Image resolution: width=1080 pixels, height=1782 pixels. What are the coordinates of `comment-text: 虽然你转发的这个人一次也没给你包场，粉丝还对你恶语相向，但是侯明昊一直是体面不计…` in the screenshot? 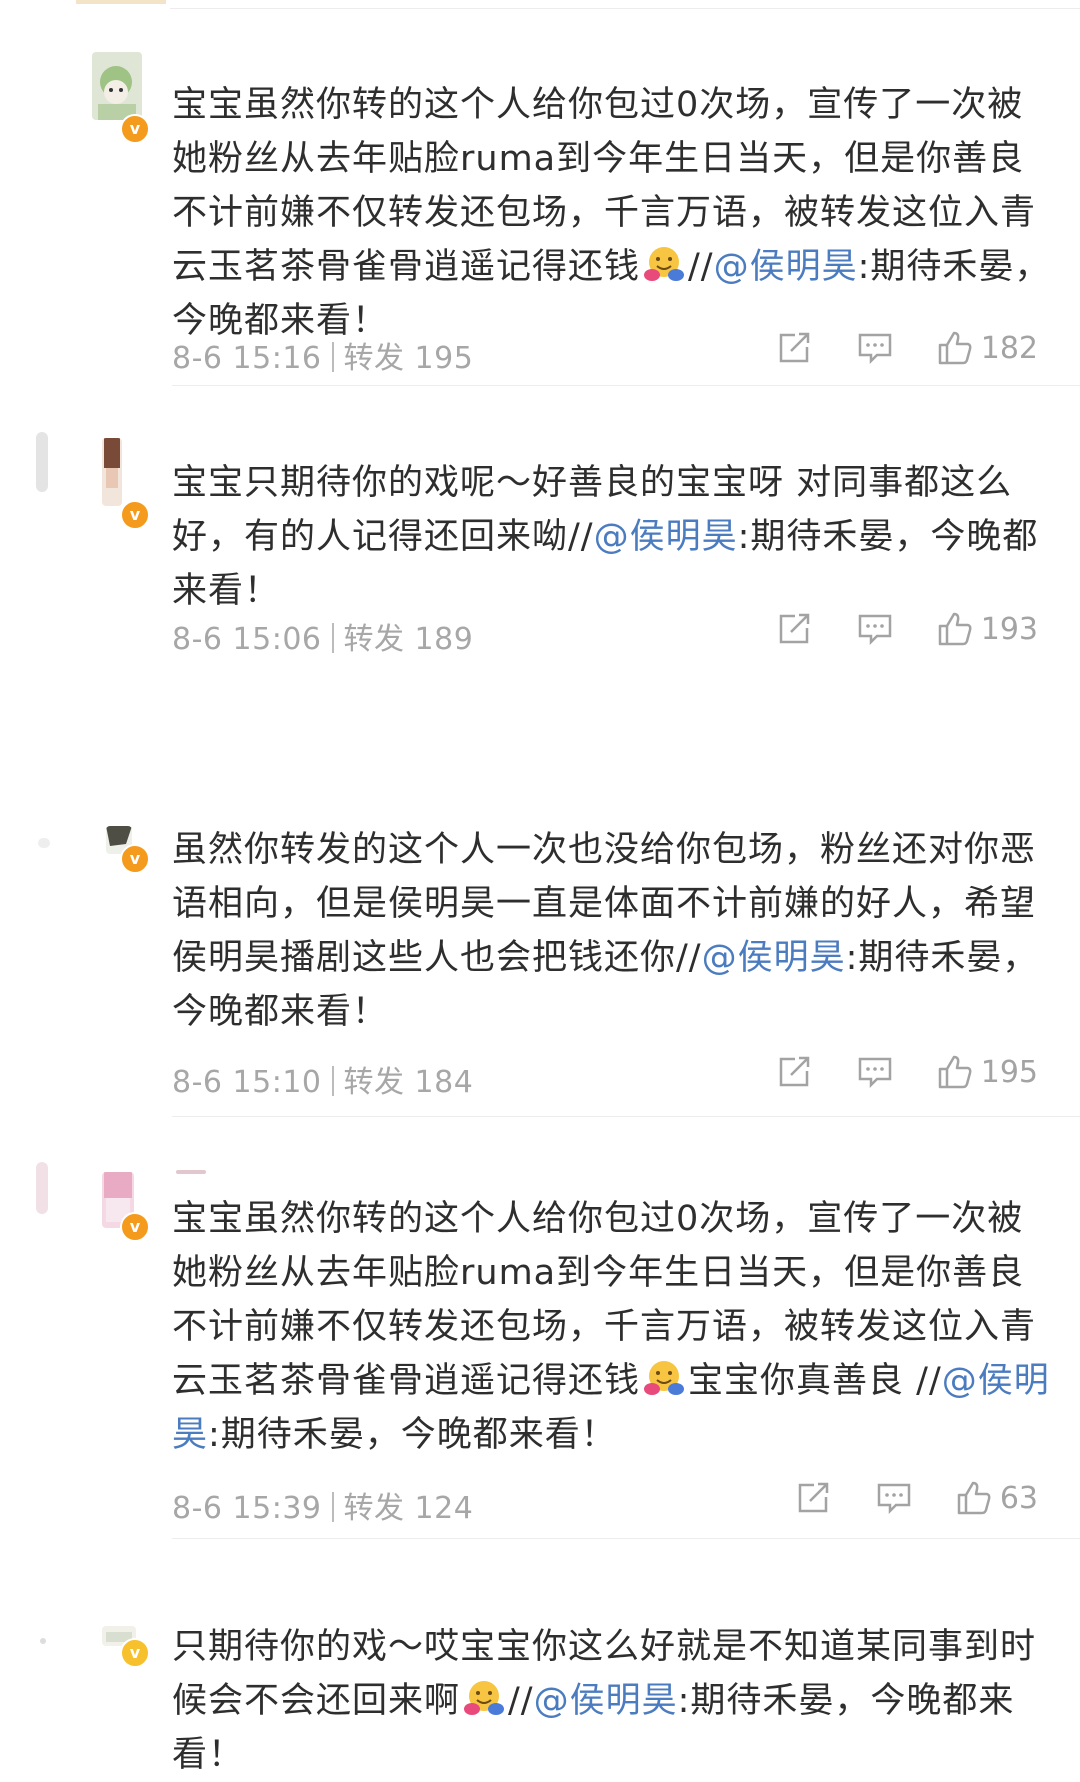 It's located at (612, 931).